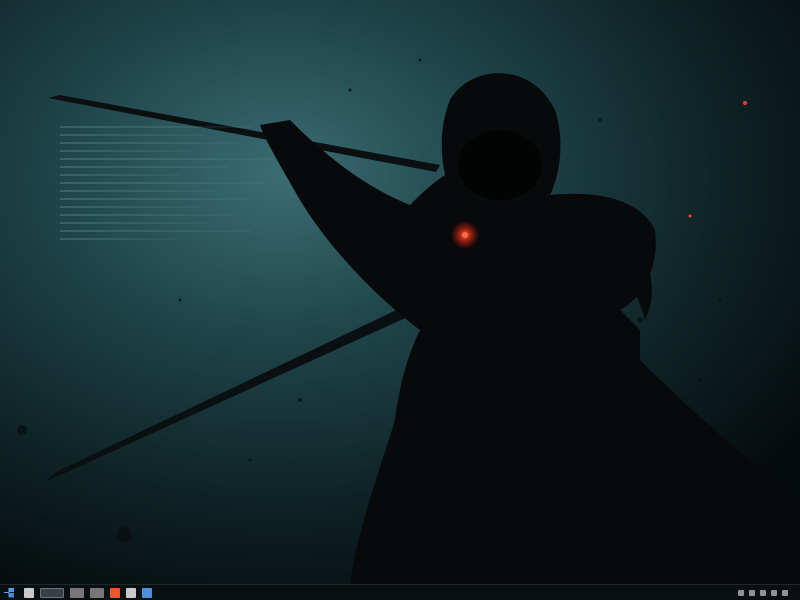  What do you see at coordinates (52, 592) in the screenshot?
I see `window-preview-icon` at bounding box center [52, 592].